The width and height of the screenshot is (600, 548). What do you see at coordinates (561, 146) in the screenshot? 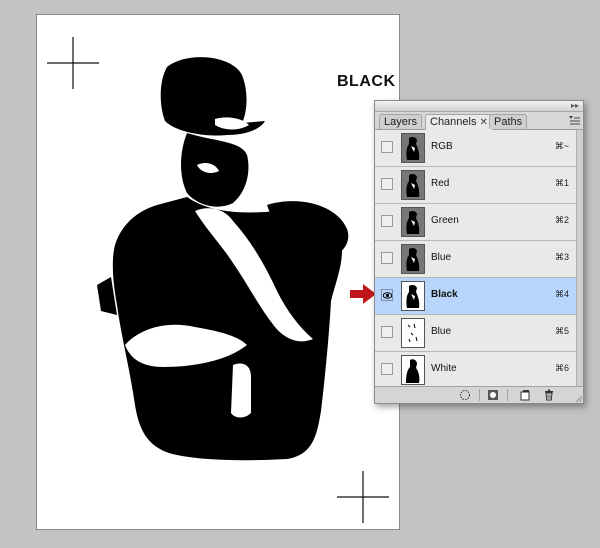
I see `channel-shortcut: ⌘~` at bounding box center [561, 146].